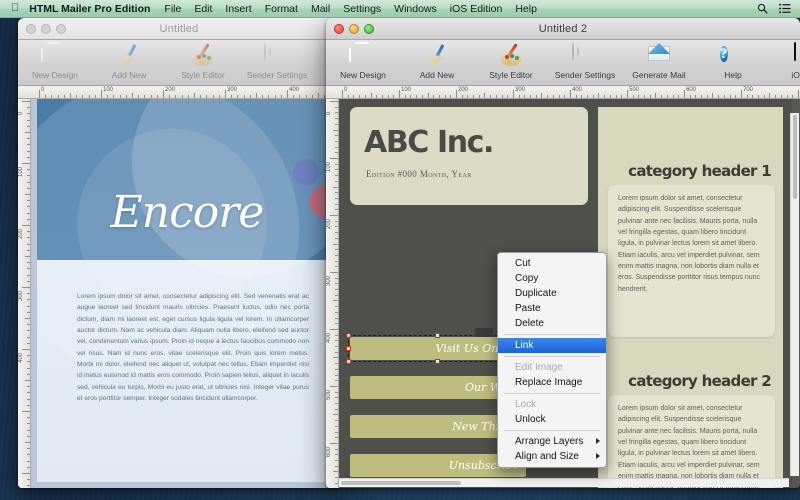 Image resolution: width=800 pixels, height=500 pixels. I want to click on window1-titlebar: Untitled, so click(179, 29).